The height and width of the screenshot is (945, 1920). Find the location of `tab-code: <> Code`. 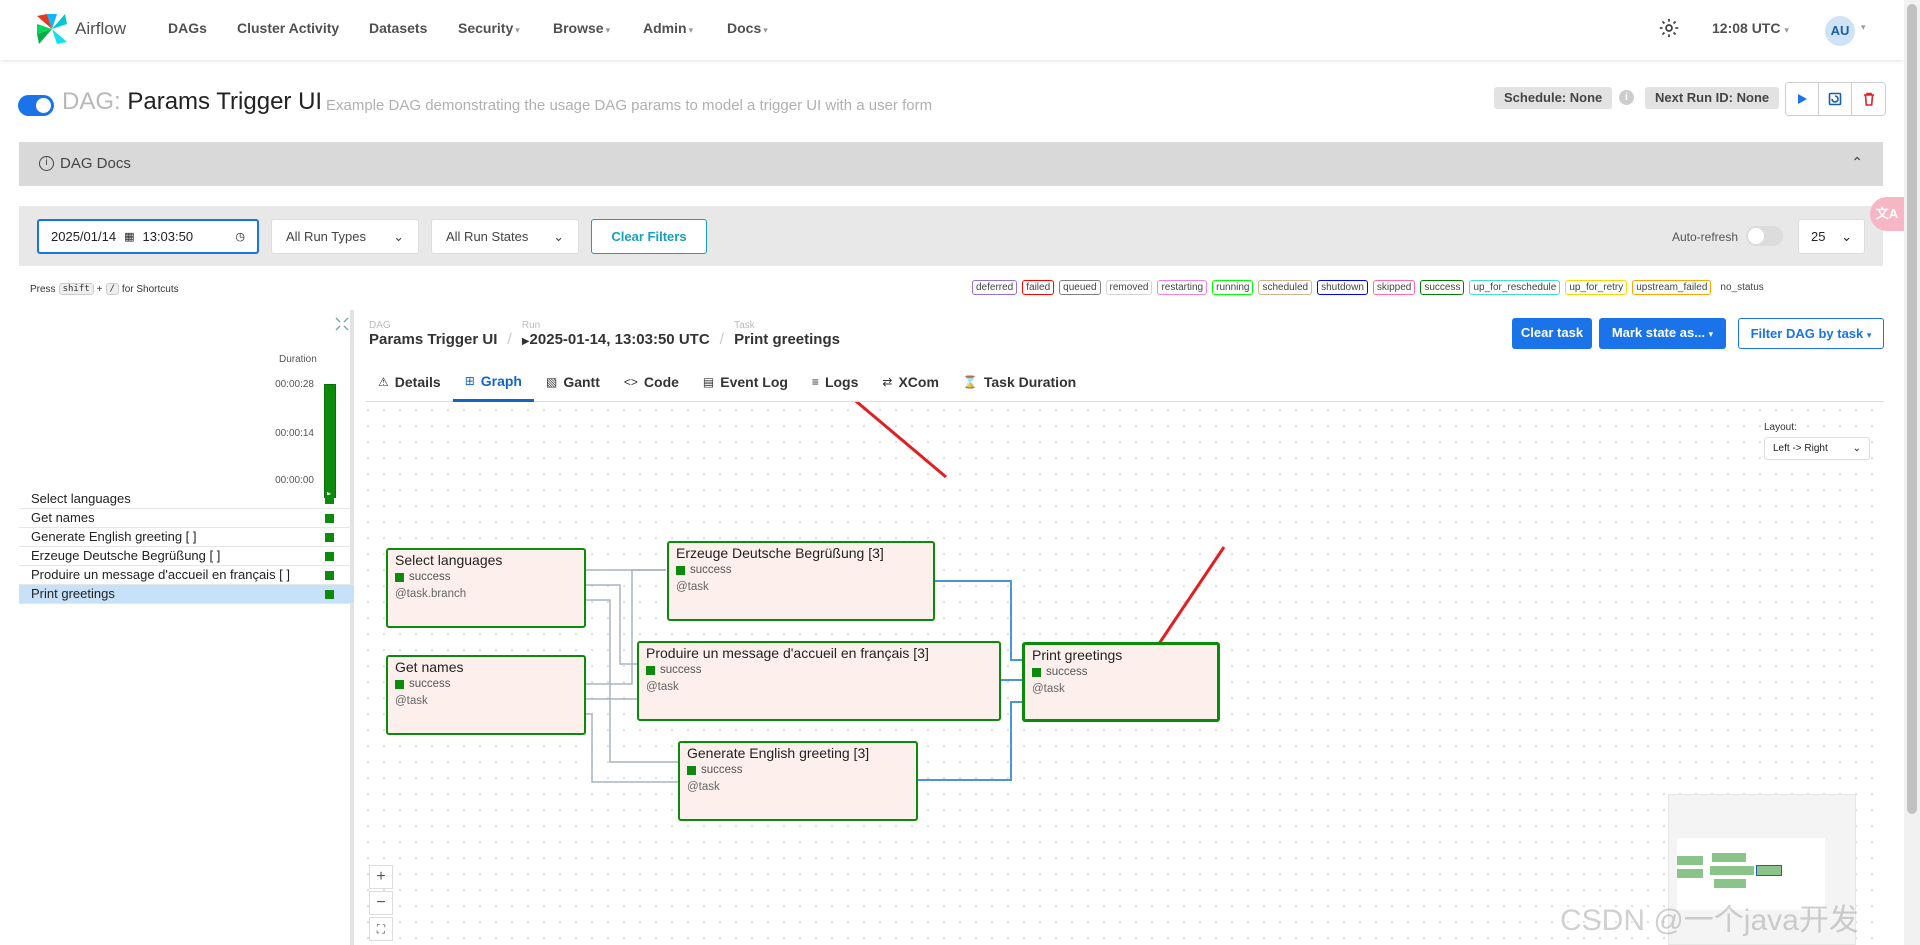

tab-code: <> Code is located at coordinates (651, 382).